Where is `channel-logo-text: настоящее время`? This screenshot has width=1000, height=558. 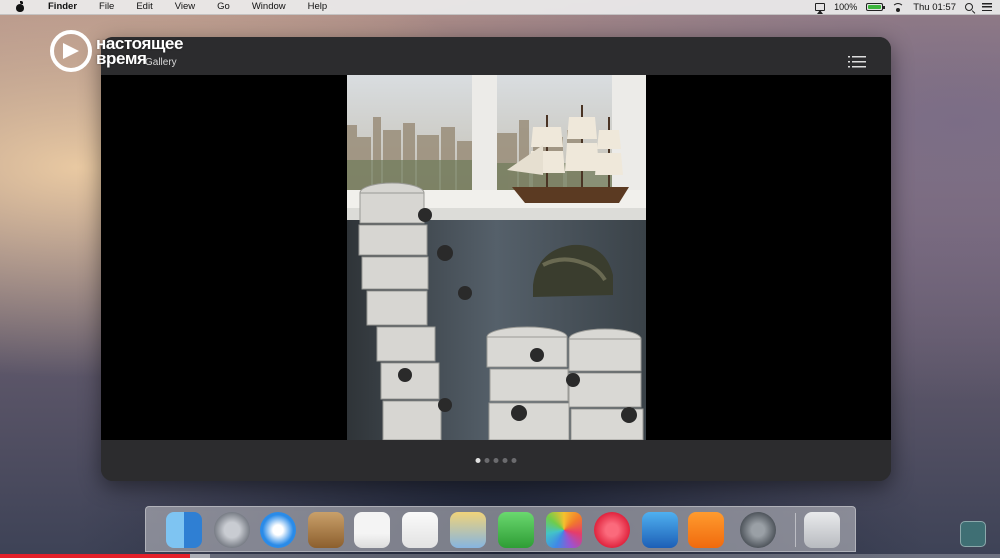 channel-logo-text: настоящее время is located at coordinates (139, 51).